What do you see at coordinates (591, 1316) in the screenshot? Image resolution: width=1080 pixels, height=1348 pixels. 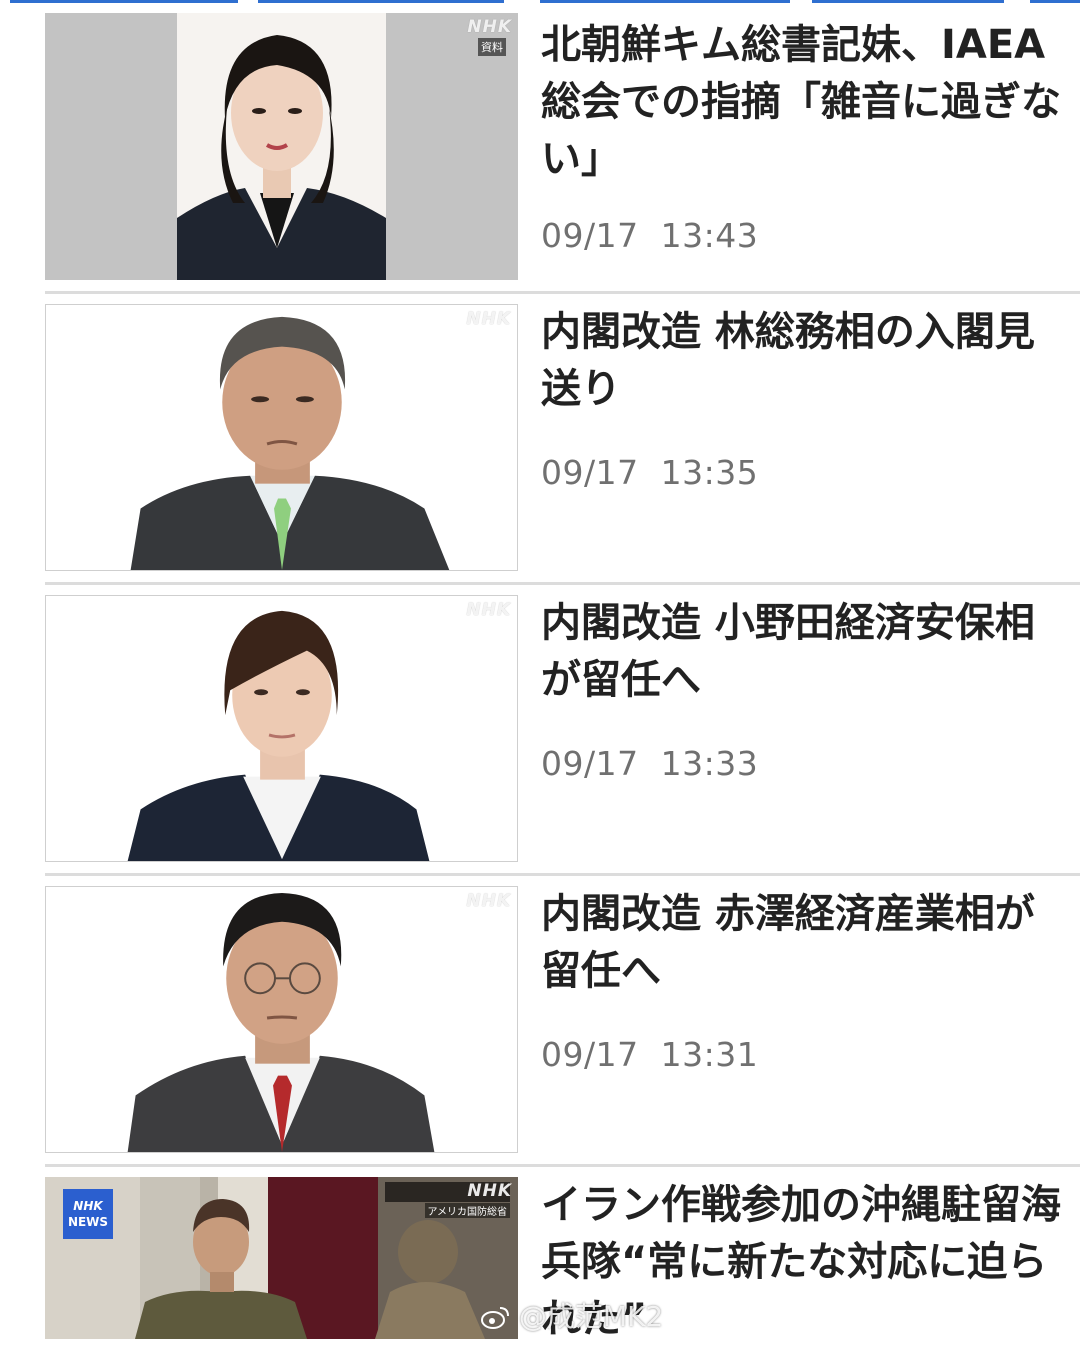 I see `watermark-text: @成范MK2` at bounding box center [591, 1316].